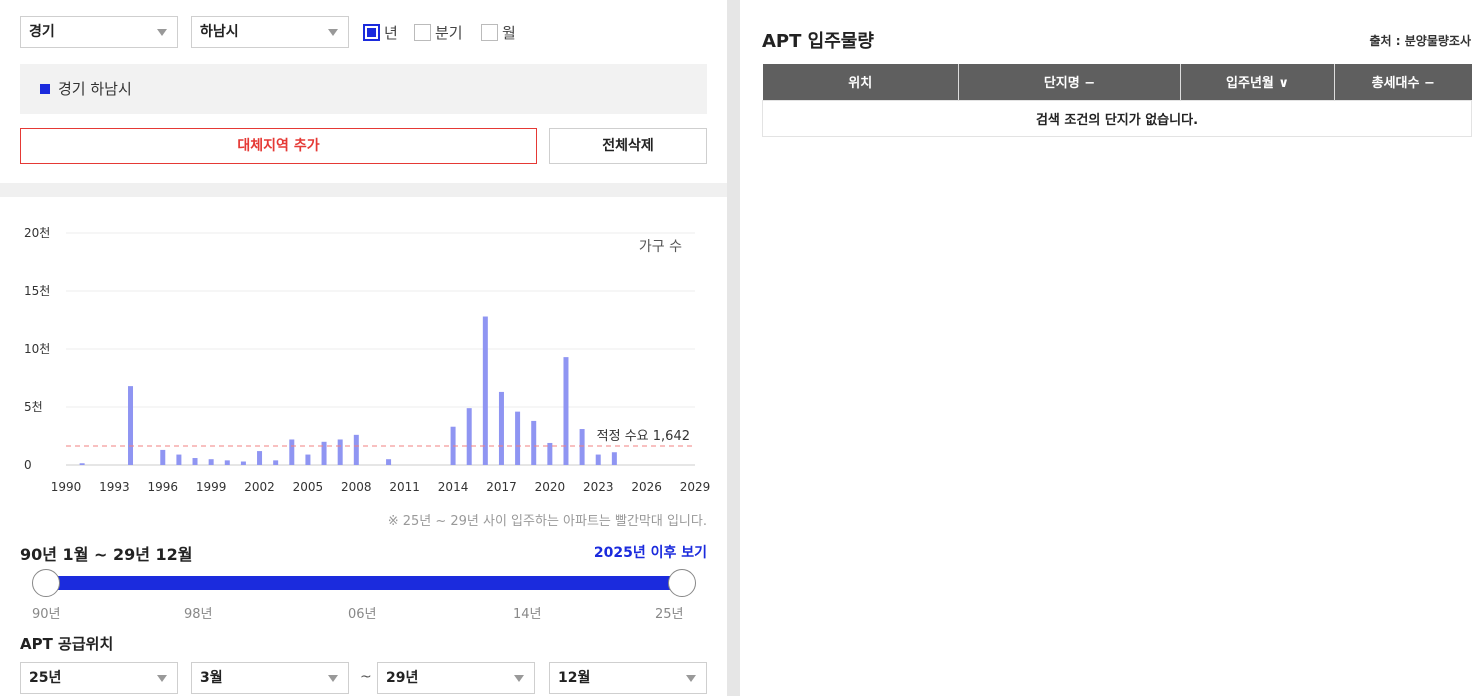 This screenshot has width=1481, height=696. Describe the element at coordinates (259, 487) in the screenshot. I see `x-tick-label: 2002` at that location.